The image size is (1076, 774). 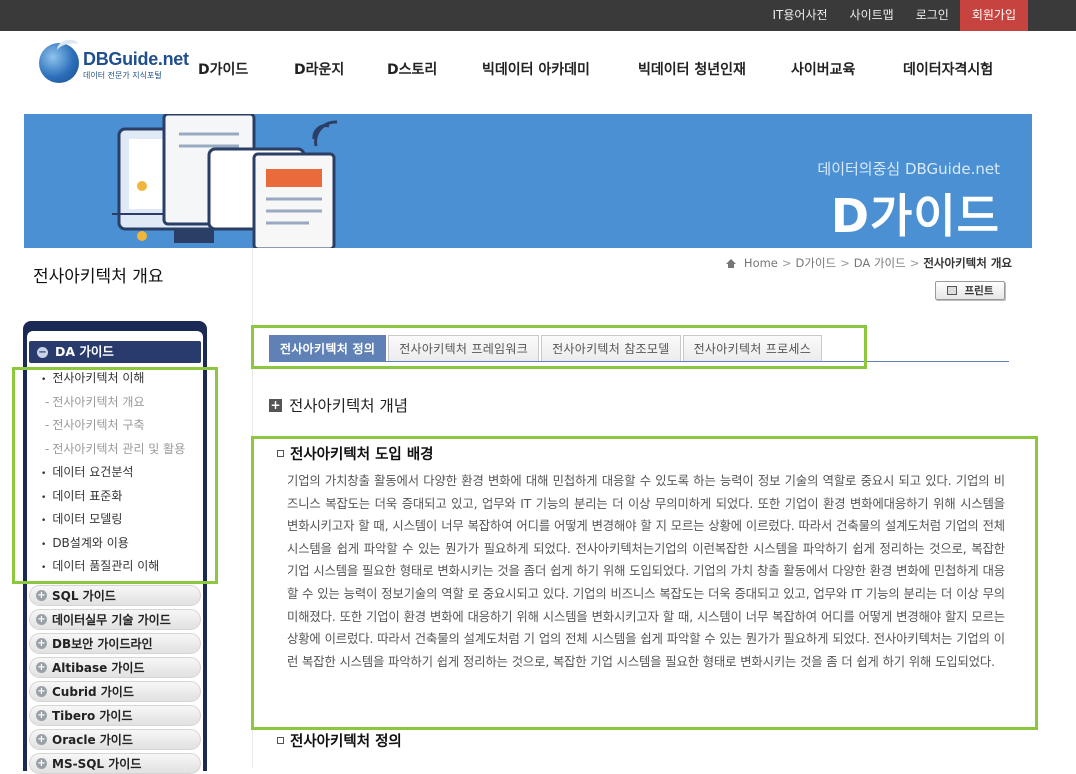 What do you see at coordinates (464, 348) in the screenshot?
I see `tab-ea-framework: 전사아키텍처 프레임워크` at bounding box center [464, 348].